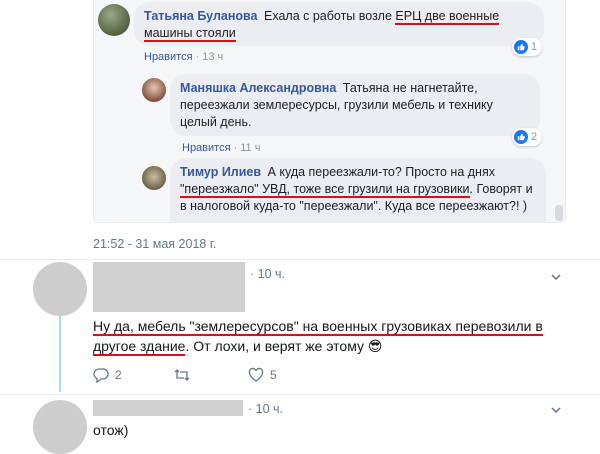 This screenshot has width=600, height=454. I want to click on tweet-actions: 2 5, so click(185, 375).